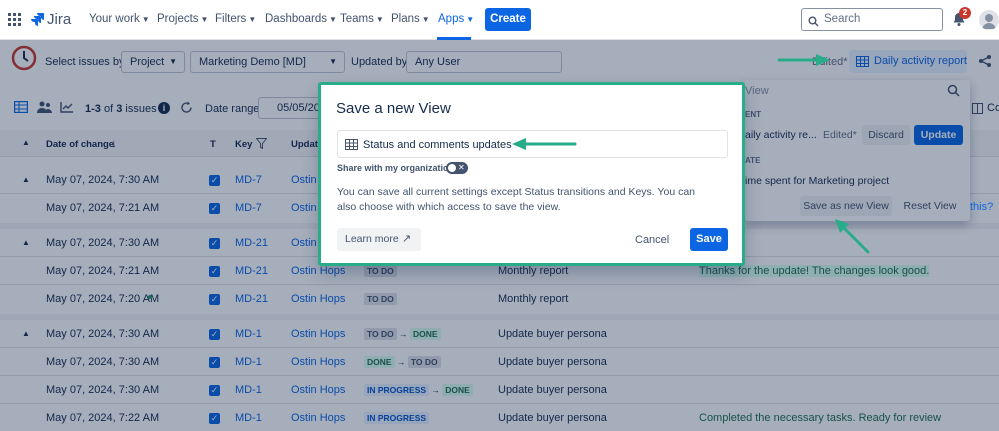 Image resolution: width=999 pixels, height=431 pixels. Describe the element at coordinates (407, 239) in the screenshot. I see `external-link-icon: ↗` at that location.